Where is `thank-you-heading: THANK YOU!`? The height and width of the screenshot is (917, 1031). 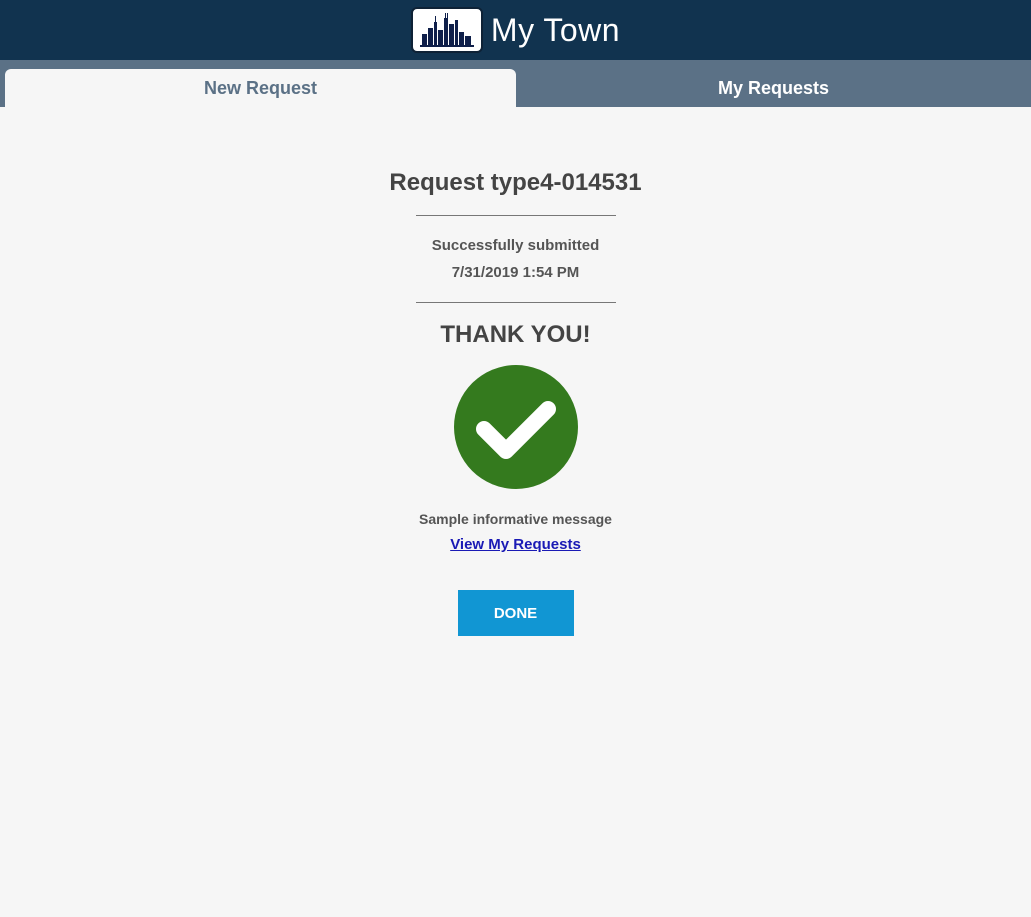
thank-you-heading: THANK YOU! is located at coordinates (515, 334).